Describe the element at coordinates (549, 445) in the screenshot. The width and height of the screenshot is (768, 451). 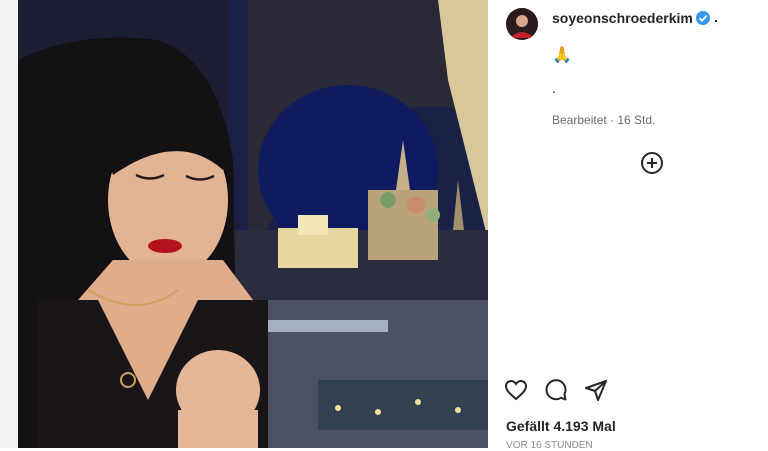
I see `post-timestamp: VOR 16 STUNDEN` at that location.